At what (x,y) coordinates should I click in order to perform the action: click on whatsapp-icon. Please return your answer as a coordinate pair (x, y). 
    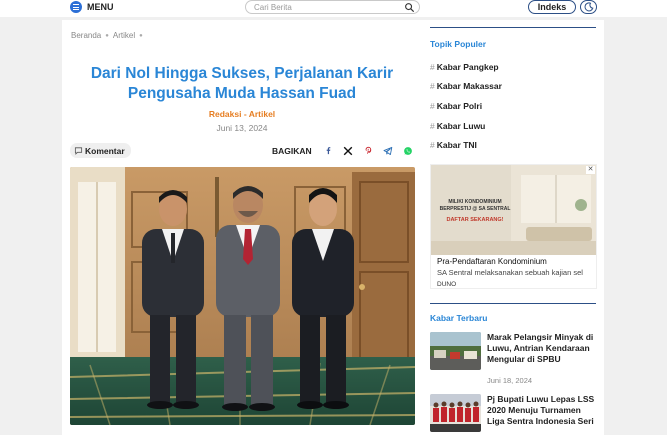
    Looking at the image, I should click on (408, 150).